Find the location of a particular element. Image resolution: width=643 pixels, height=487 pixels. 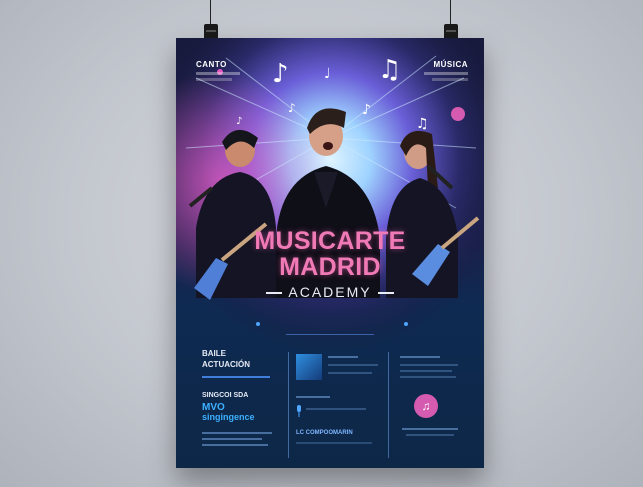

corner-subtext-left is located at coordinates (218, 73).